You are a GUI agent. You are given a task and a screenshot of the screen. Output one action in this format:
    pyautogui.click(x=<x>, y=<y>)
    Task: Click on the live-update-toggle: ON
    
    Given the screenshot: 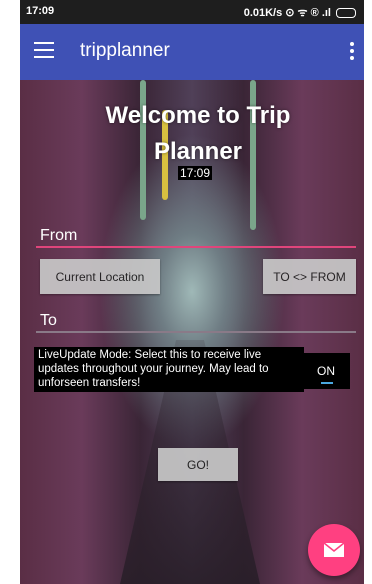 What is the action you would take?
    pyautogui.click(x=326, y=371)
    